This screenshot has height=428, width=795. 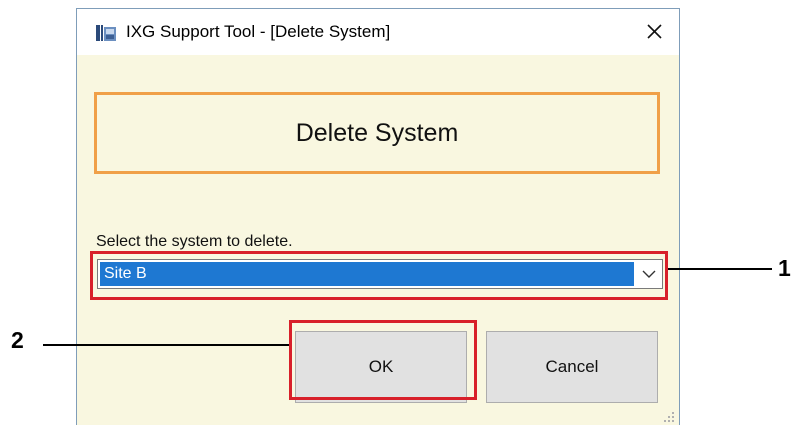 I want to click on callout-2-leader-line, so click(x=166, y=345).